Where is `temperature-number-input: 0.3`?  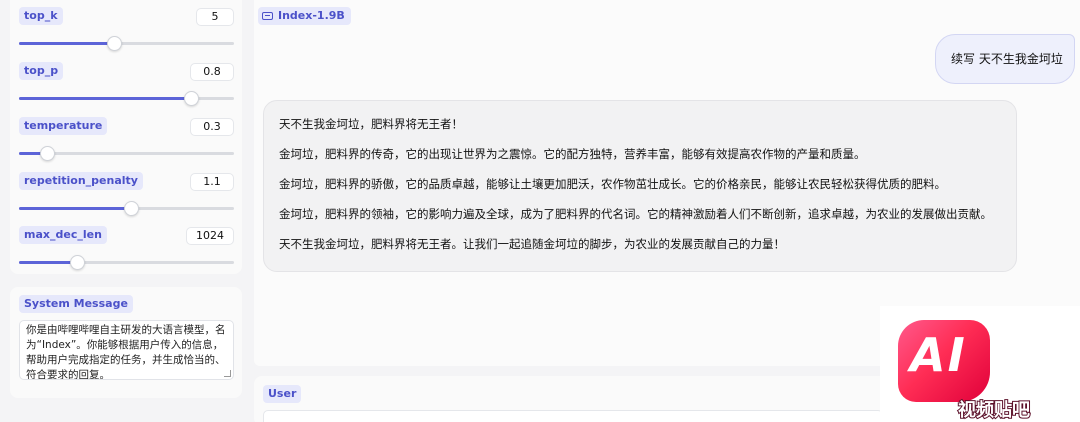
temperature-number-input: 0.3 is located at coordinates (212, 127).